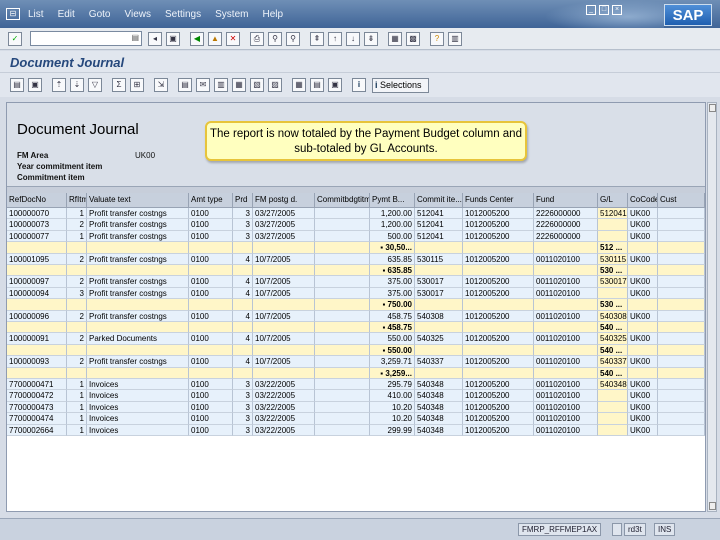  I want to click on cell-col-pymt-budget: 458.75, so click(392, 316).